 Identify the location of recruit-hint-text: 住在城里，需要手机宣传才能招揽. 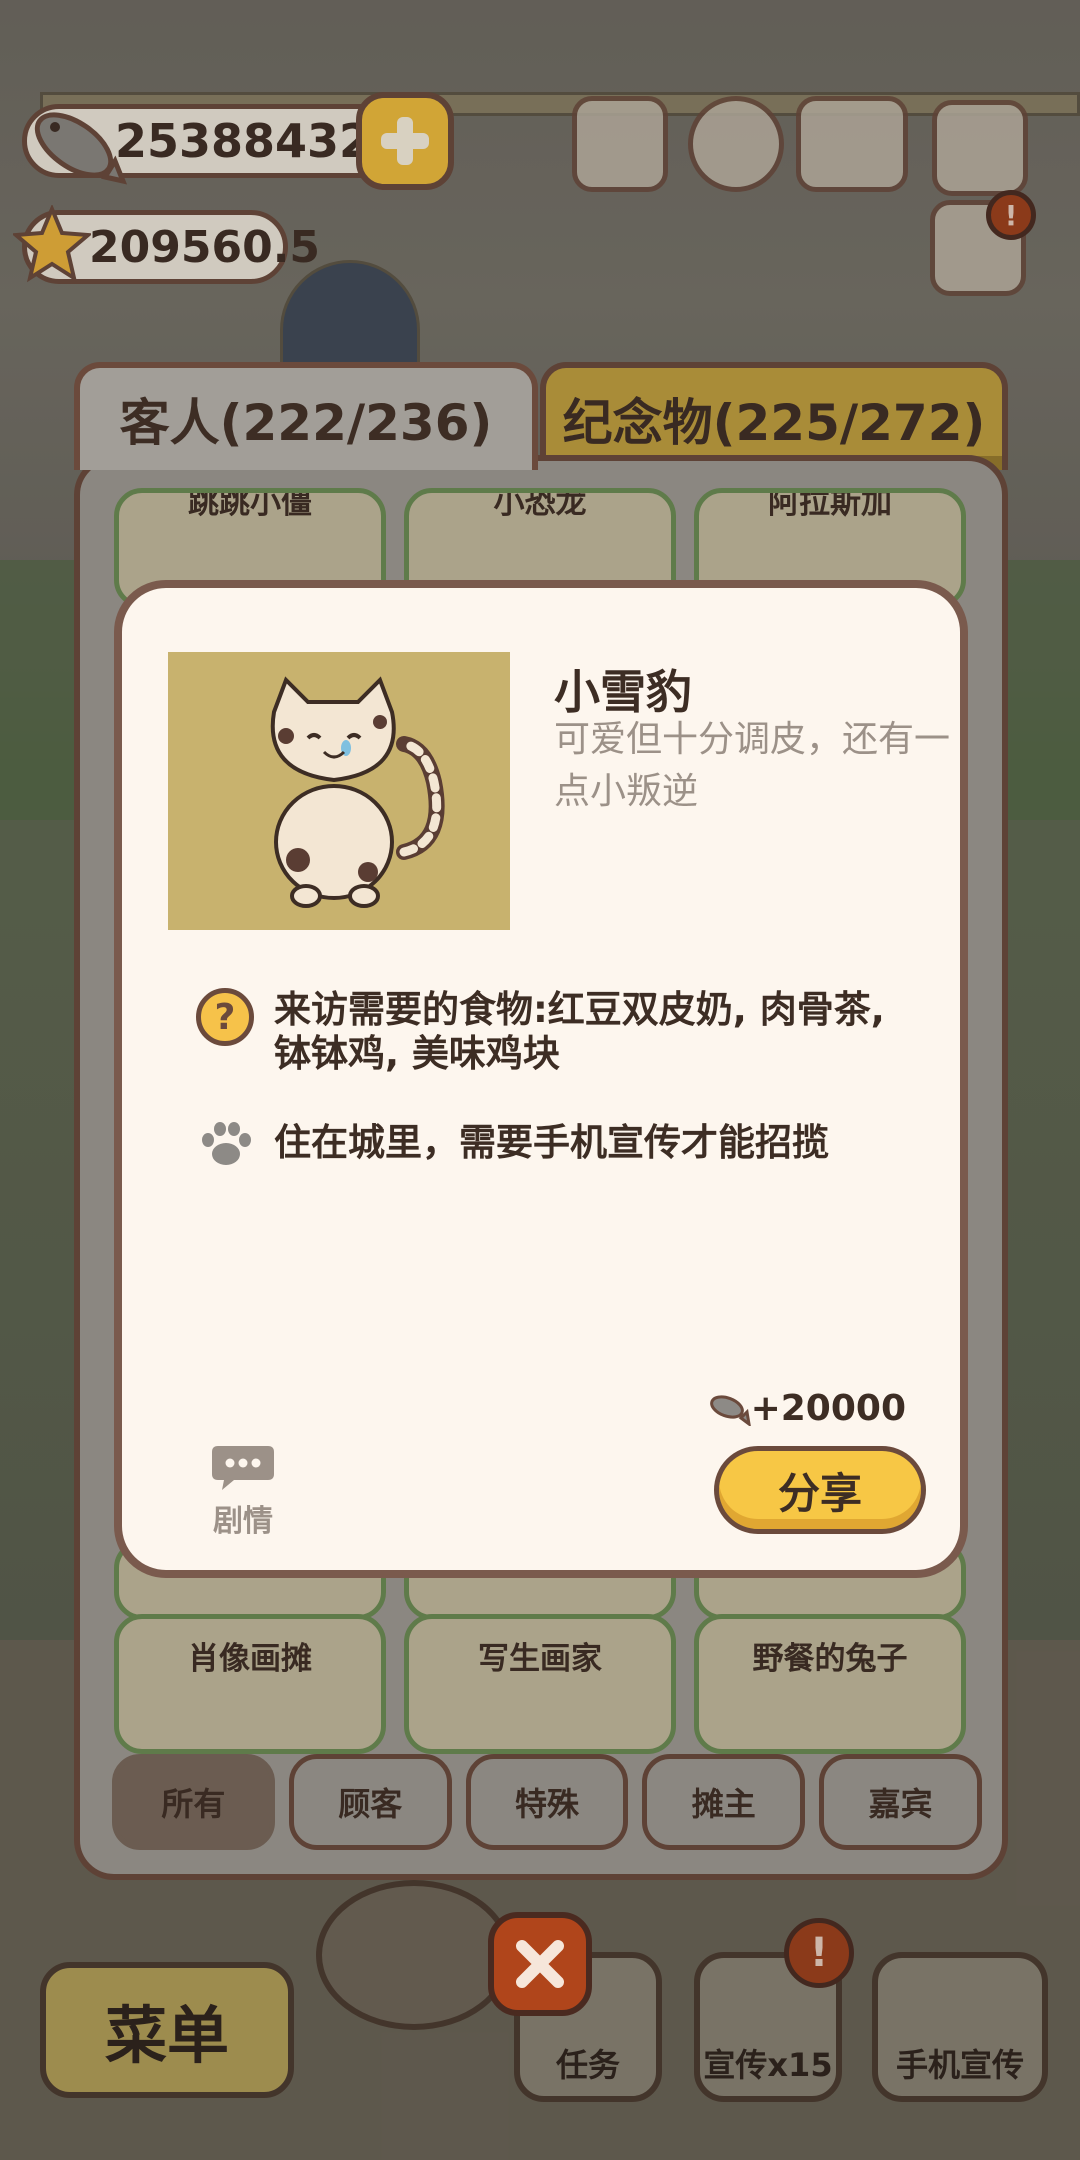
(551, 1142).